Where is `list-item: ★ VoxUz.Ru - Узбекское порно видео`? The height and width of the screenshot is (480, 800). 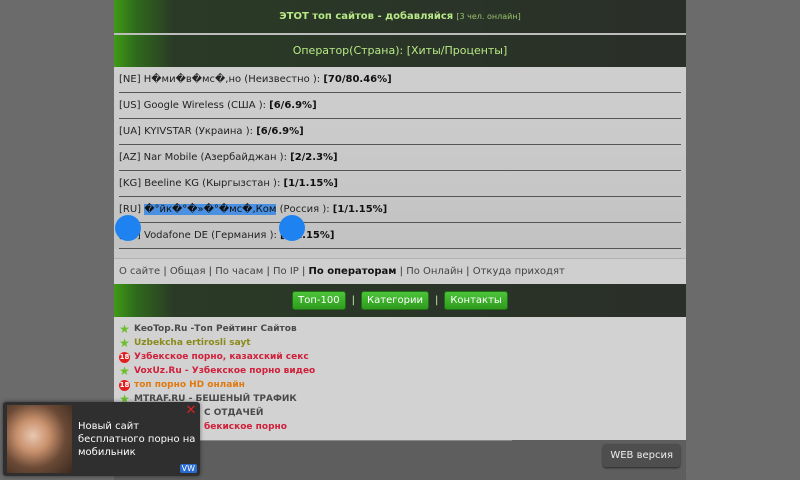 list-item: ★ VoxUz.Ru - Узбекское порно видео is located at coordinates (400, 371).